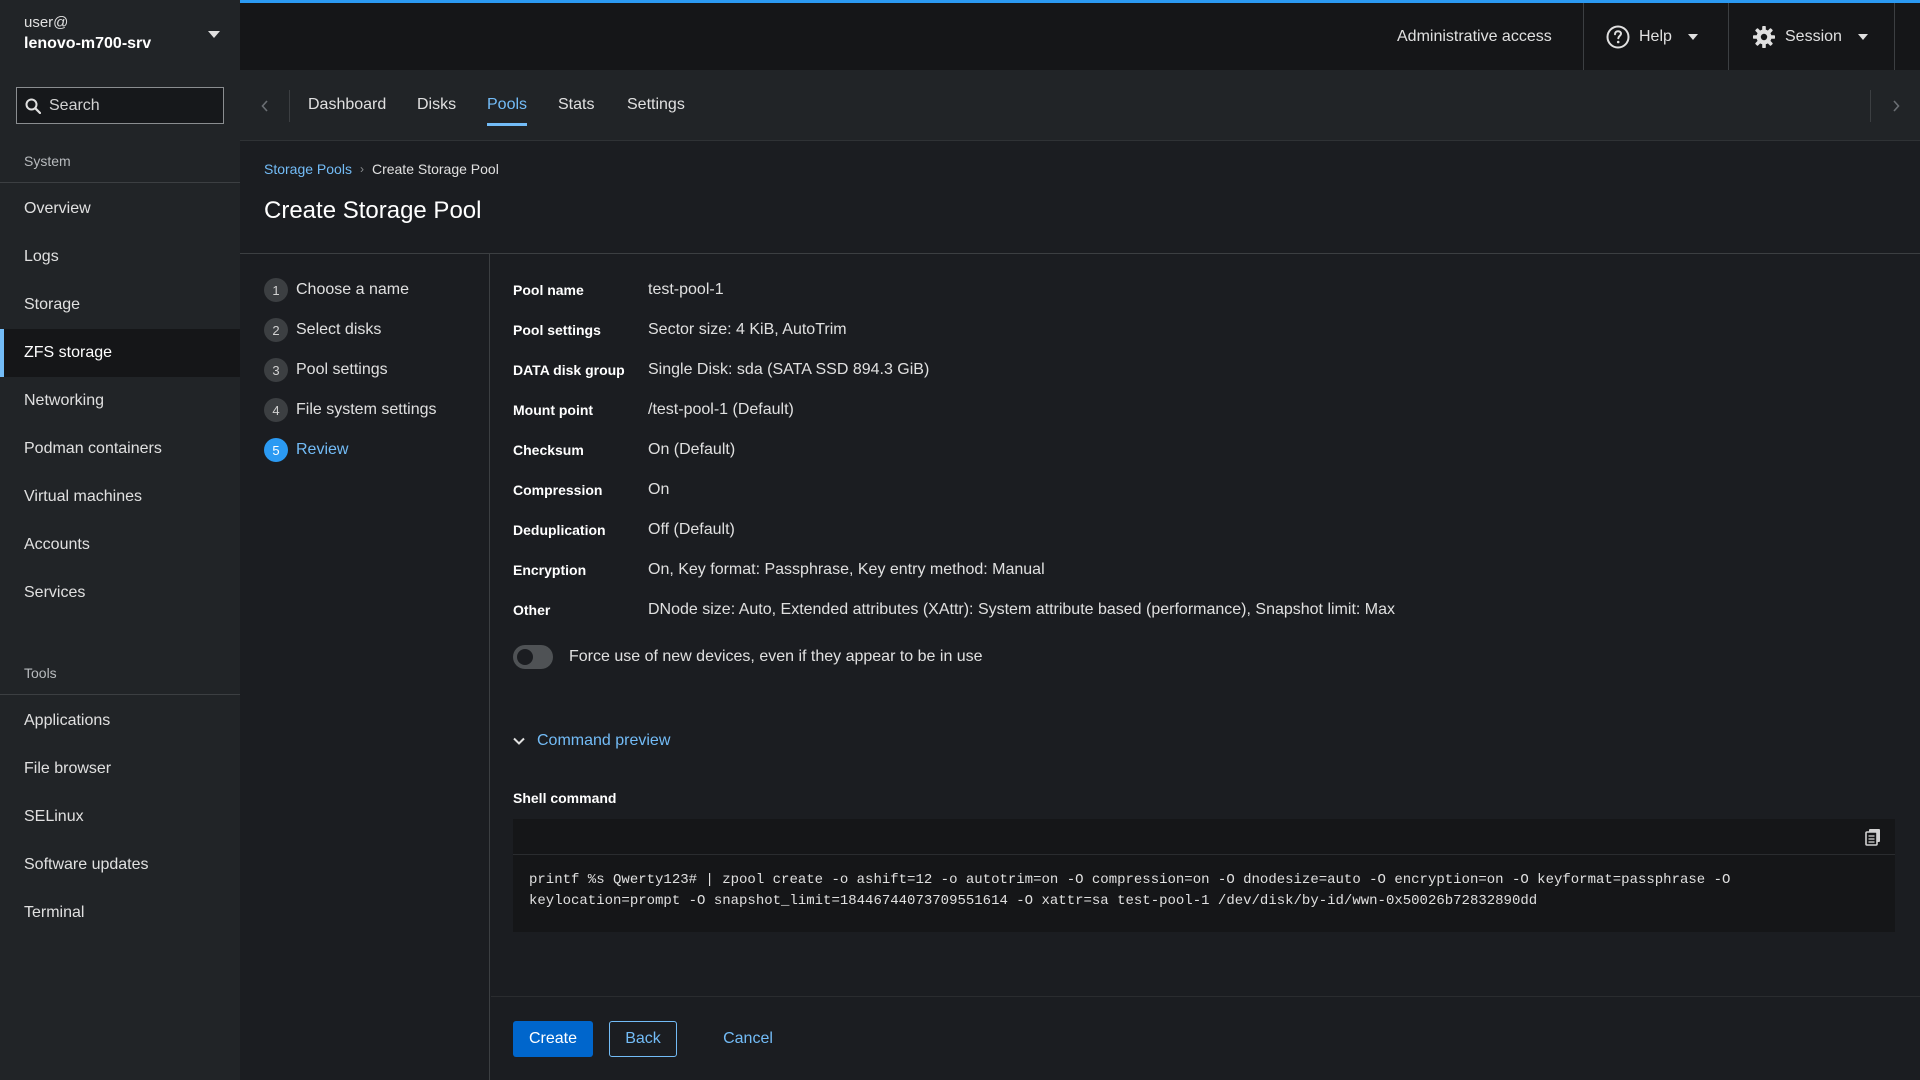 Image resolution: width=1920 pixels, height=1080 pixels. I want to click on command-preview-toggle: Command preview, so click(591, 741).